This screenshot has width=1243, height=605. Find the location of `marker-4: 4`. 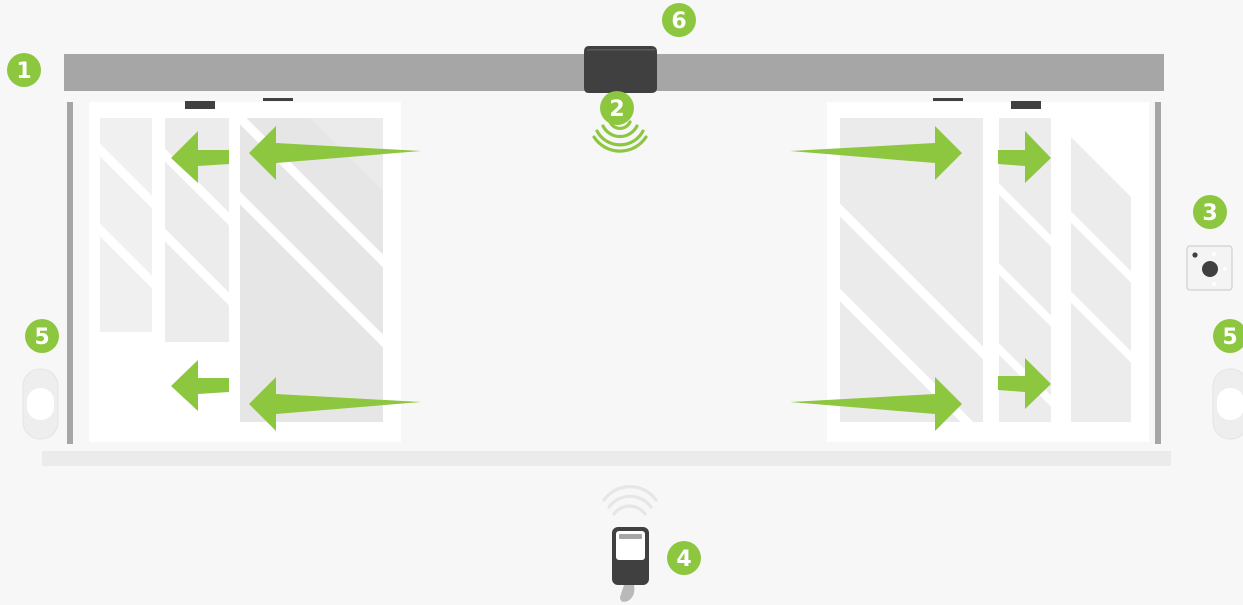

marker-4: 4 is located at coordinates (684, 558).